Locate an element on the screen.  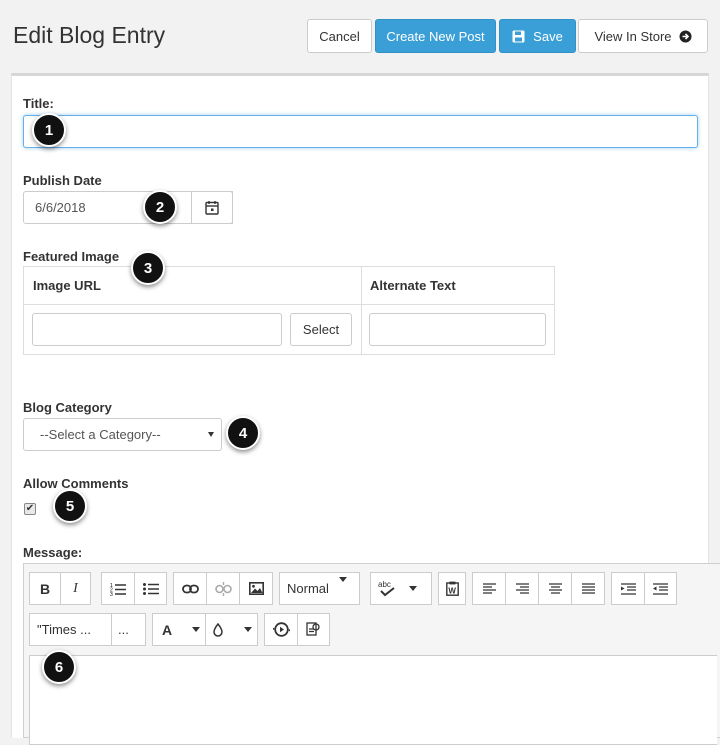
align-center-button is located at coordinates (555, 588).